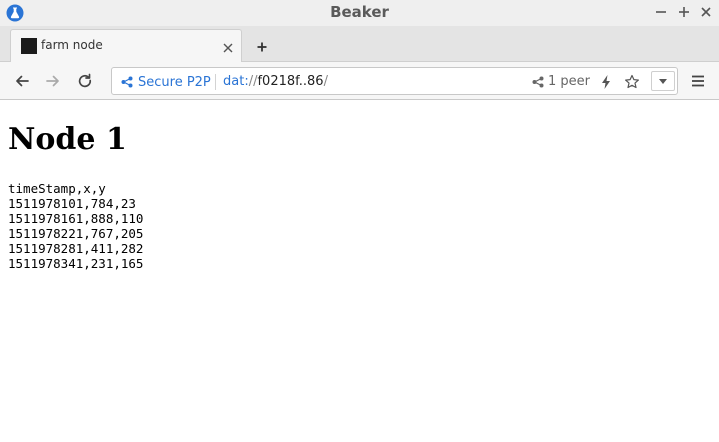 This screenshot has width=719, height=442. What do you see at coordinates (57, 188) in the screenshot?
I see `csv-header: timeStamp,x,y` at bounding box center [57, 188].